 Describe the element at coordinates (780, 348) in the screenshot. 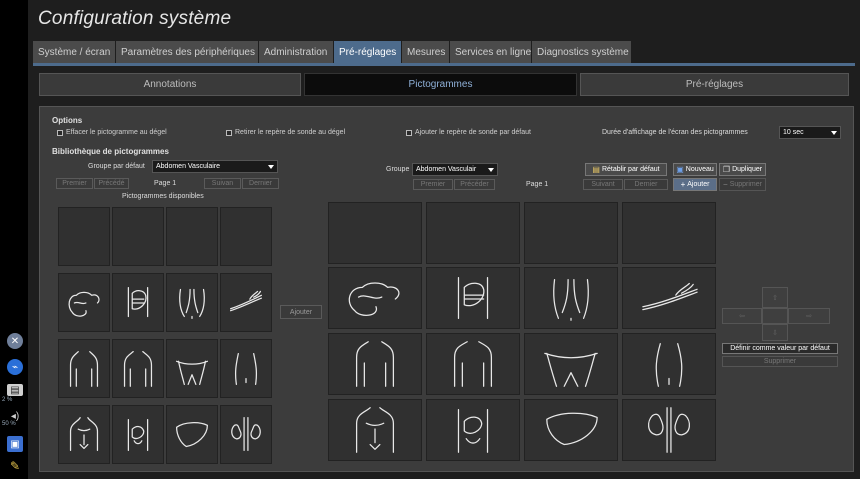

I see `set-default-button: Définir comme valeur par défaut` at that location.